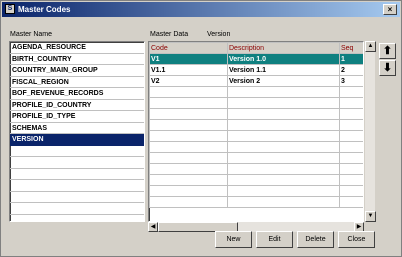 The width and height of the screenshot is (402, 257). I want to click on list-item: PROFILE_ID_TYPE, so click(77, 117).